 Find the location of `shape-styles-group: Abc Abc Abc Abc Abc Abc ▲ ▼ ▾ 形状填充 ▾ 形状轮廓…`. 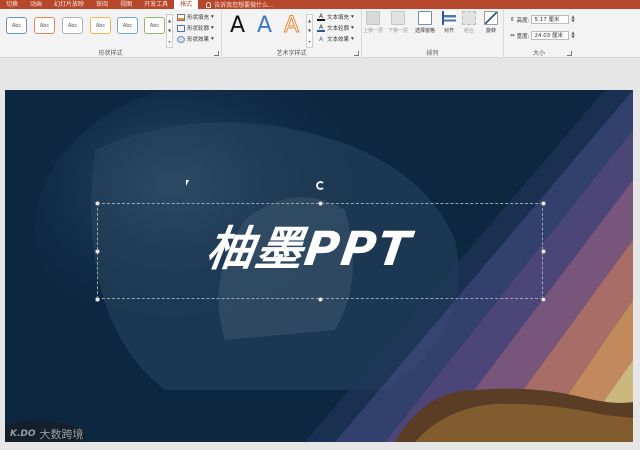

shape-styles-group: Abc Abc Abc Abc Abc Abc ▲ ▼ ▾ 形状填充 ▾ 形状轮廓… is located at coordinates (111, 33).